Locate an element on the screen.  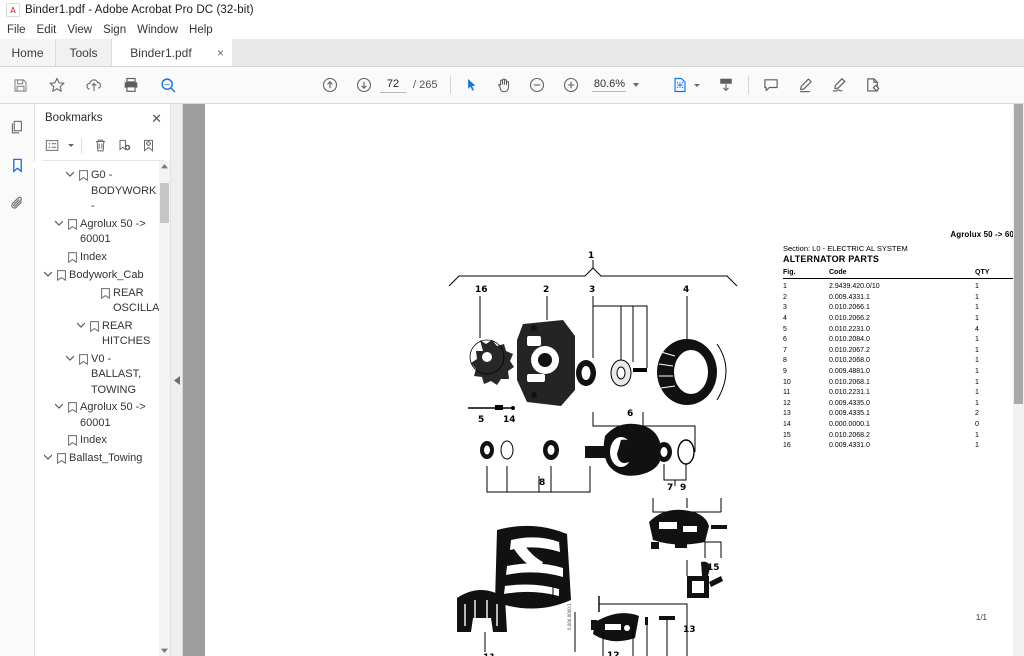
bookmarks-panel-toolbar is located at coordinates (102, 145).